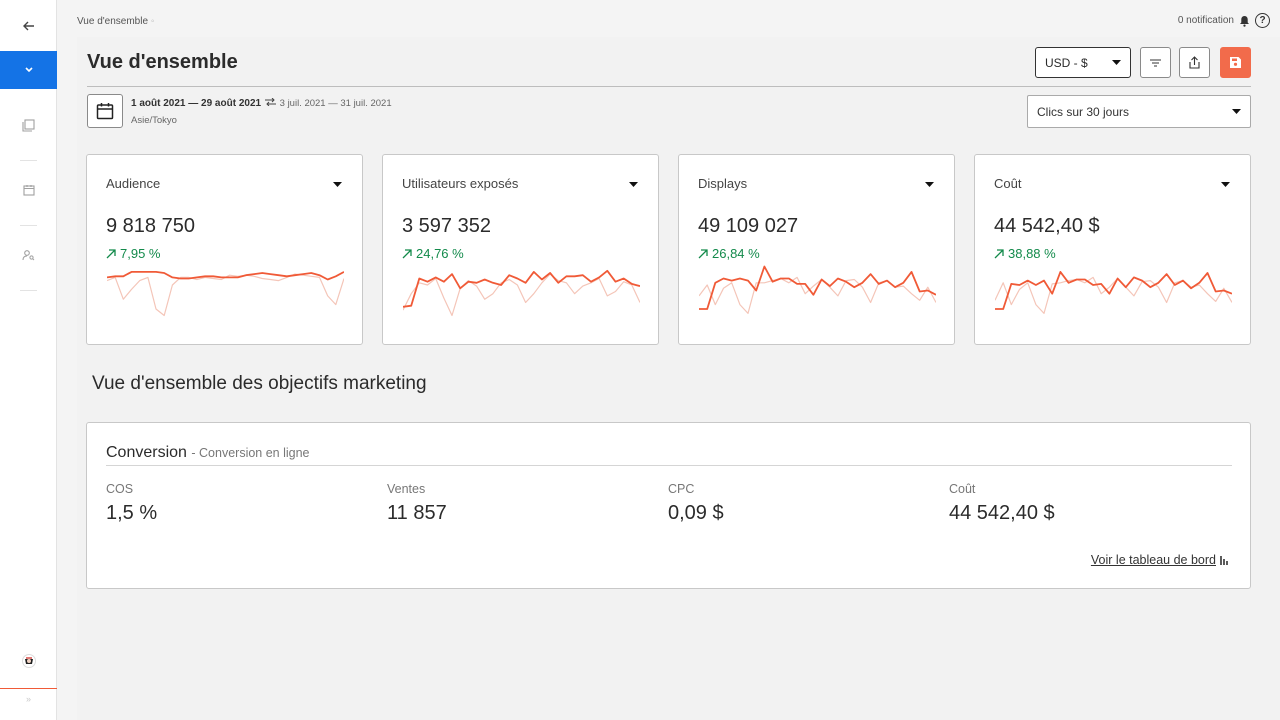 The height and width of the screenshot is (720, 1280). I want to click on kpi-label: Utilisateurs exposés, so click(460, 183).